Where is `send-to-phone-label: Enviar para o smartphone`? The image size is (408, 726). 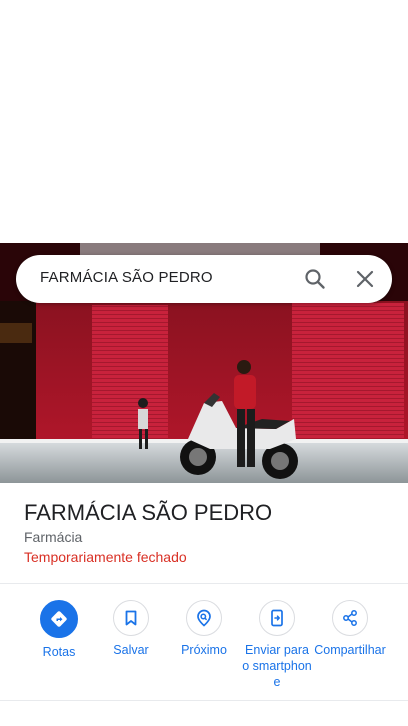
send-to-phone-label: Enviar para o smartphone is located at coordinates (277, 666).